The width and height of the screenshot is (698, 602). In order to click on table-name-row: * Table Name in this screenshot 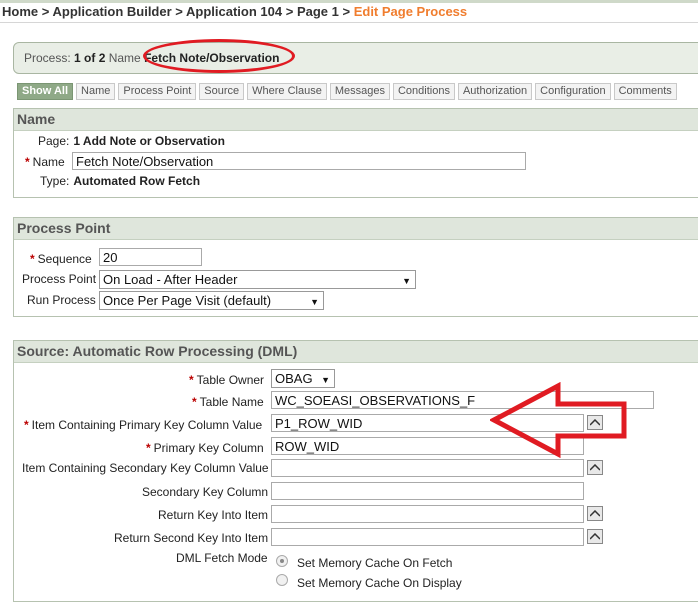, I will do `click(228, 402)`.